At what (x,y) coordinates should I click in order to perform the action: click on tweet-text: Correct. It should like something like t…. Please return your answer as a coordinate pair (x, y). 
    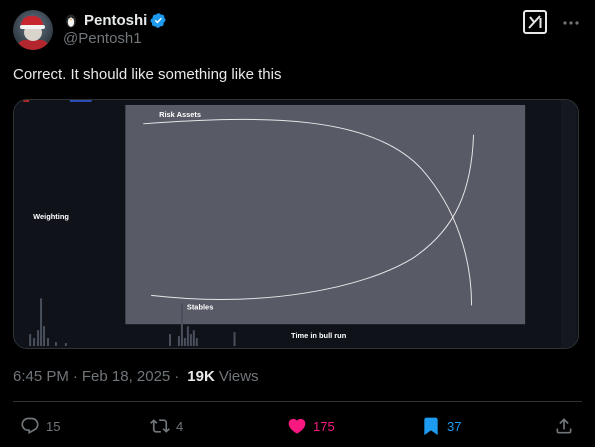
    Looking at the image, I should click on (147, 74).